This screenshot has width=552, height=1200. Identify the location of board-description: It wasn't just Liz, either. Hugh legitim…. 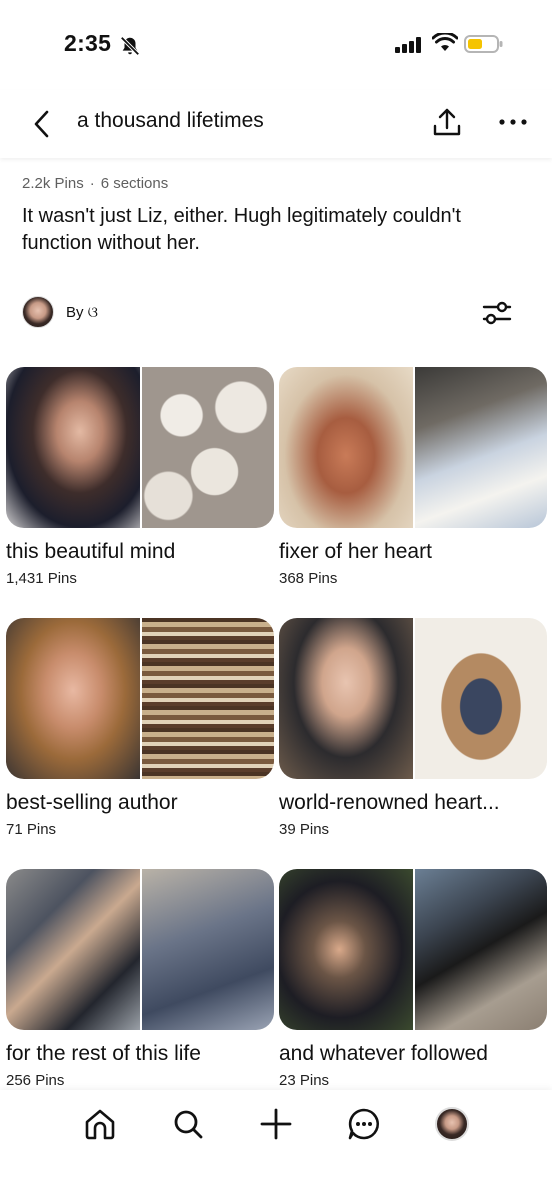
(241, 229).